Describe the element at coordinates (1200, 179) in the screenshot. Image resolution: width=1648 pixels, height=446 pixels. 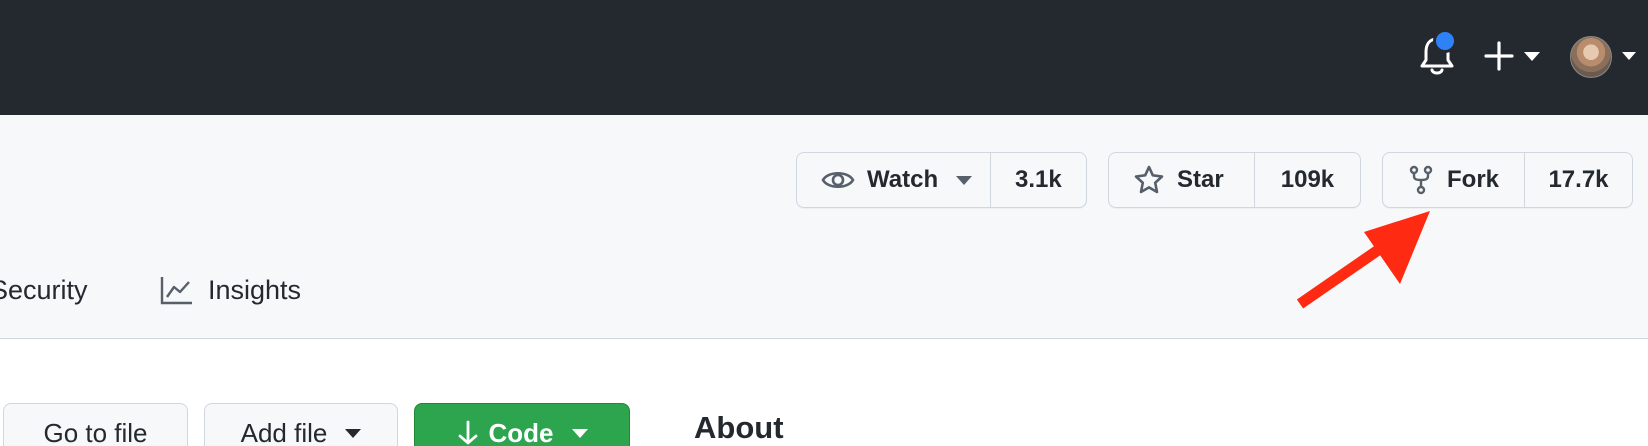
I see `star-label: Star` at that location.